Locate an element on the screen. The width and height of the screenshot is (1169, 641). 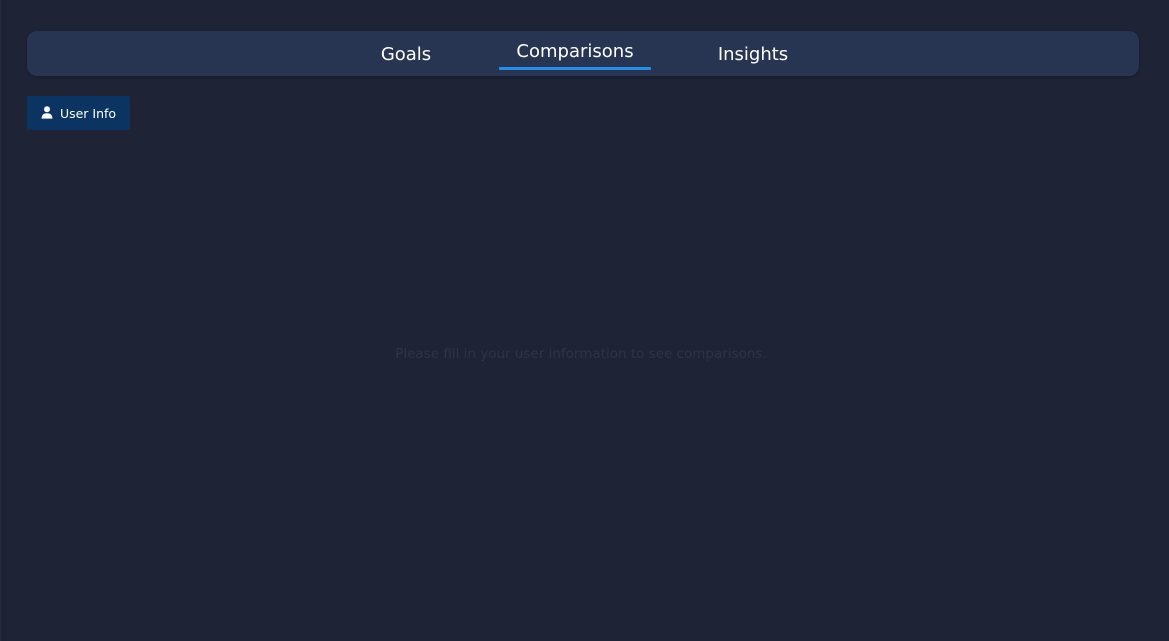
user-info-label: User Info is located at coordinates (88, 113).